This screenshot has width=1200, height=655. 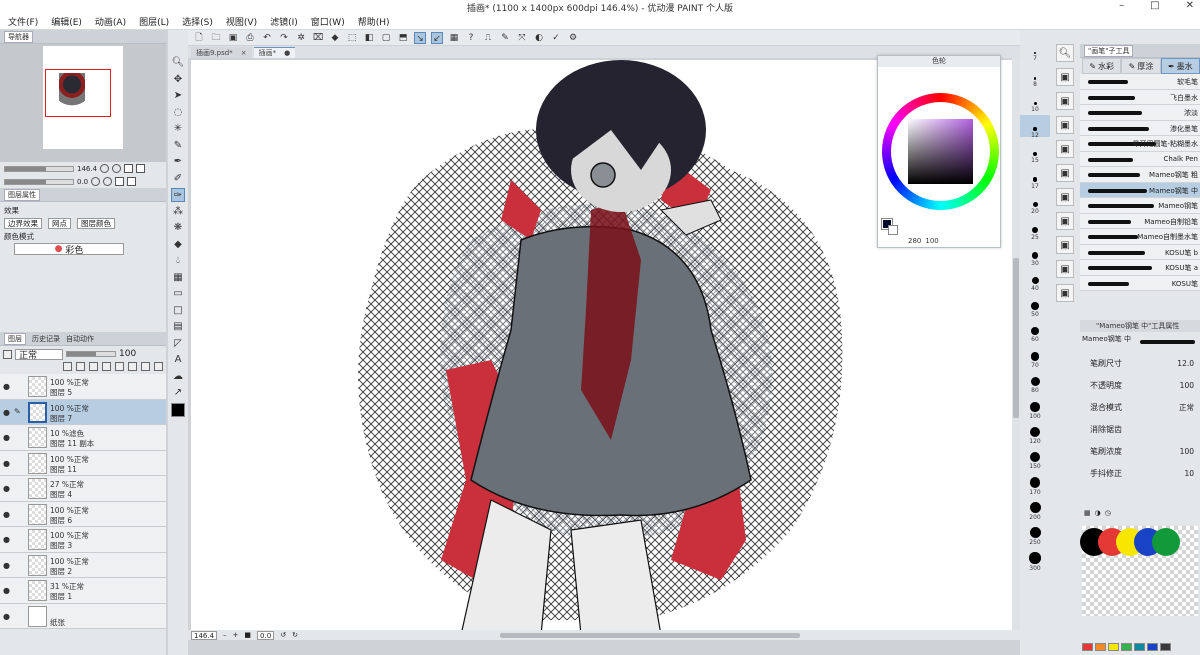 What do you see at coordinates (1121, 5) in the screenshot?
I see `minimize-icon: –` at bounding box center [1121, 5].